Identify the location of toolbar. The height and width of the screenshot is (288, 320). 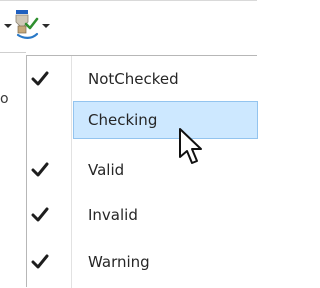
(128, 25).